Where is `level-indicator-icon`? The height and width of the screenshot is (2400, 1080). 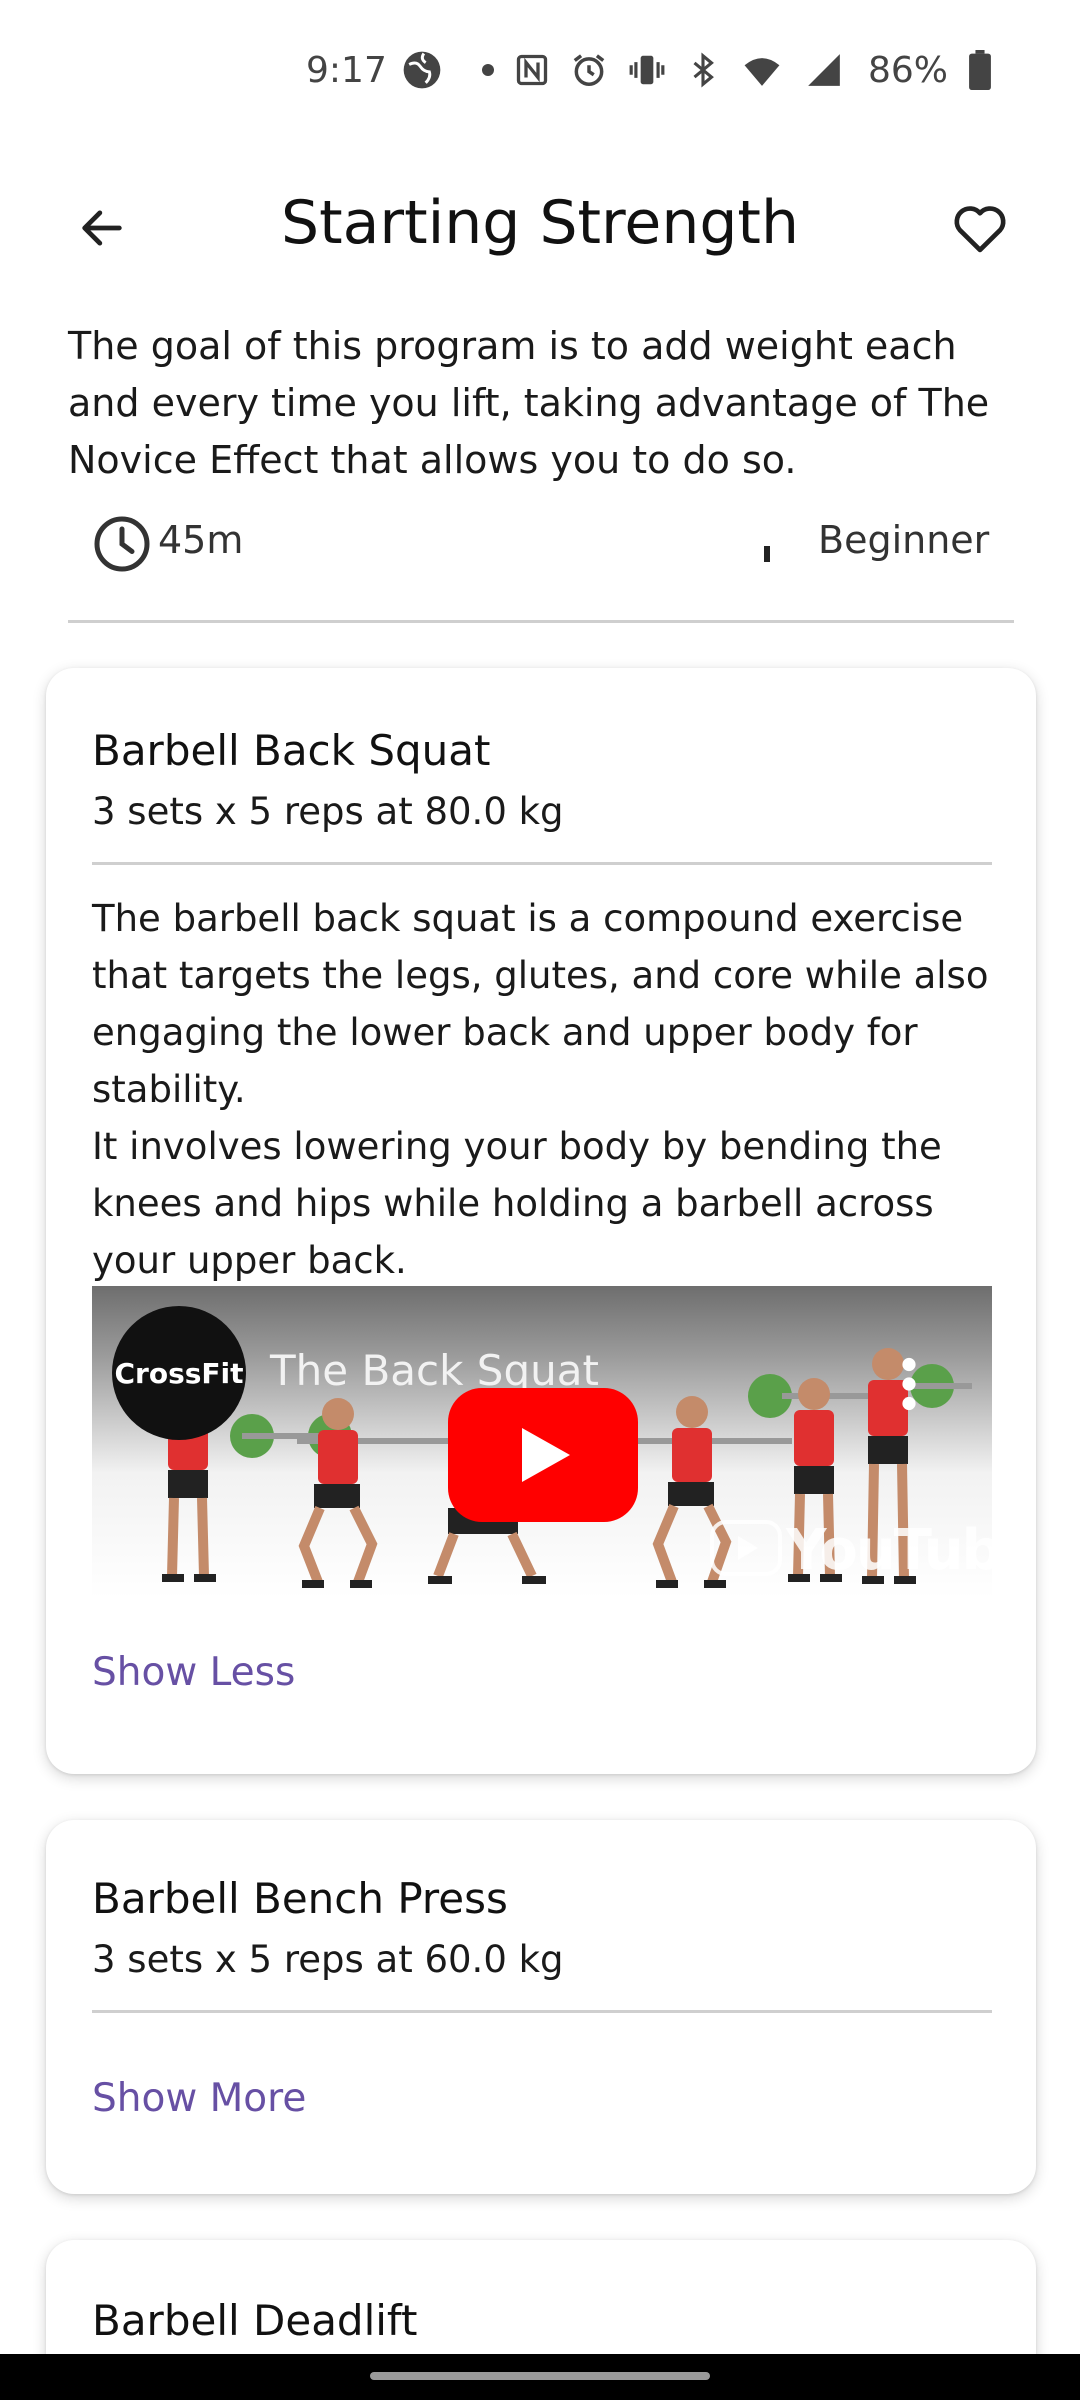 level-indicator-icon is located at coordinates (767, 554).